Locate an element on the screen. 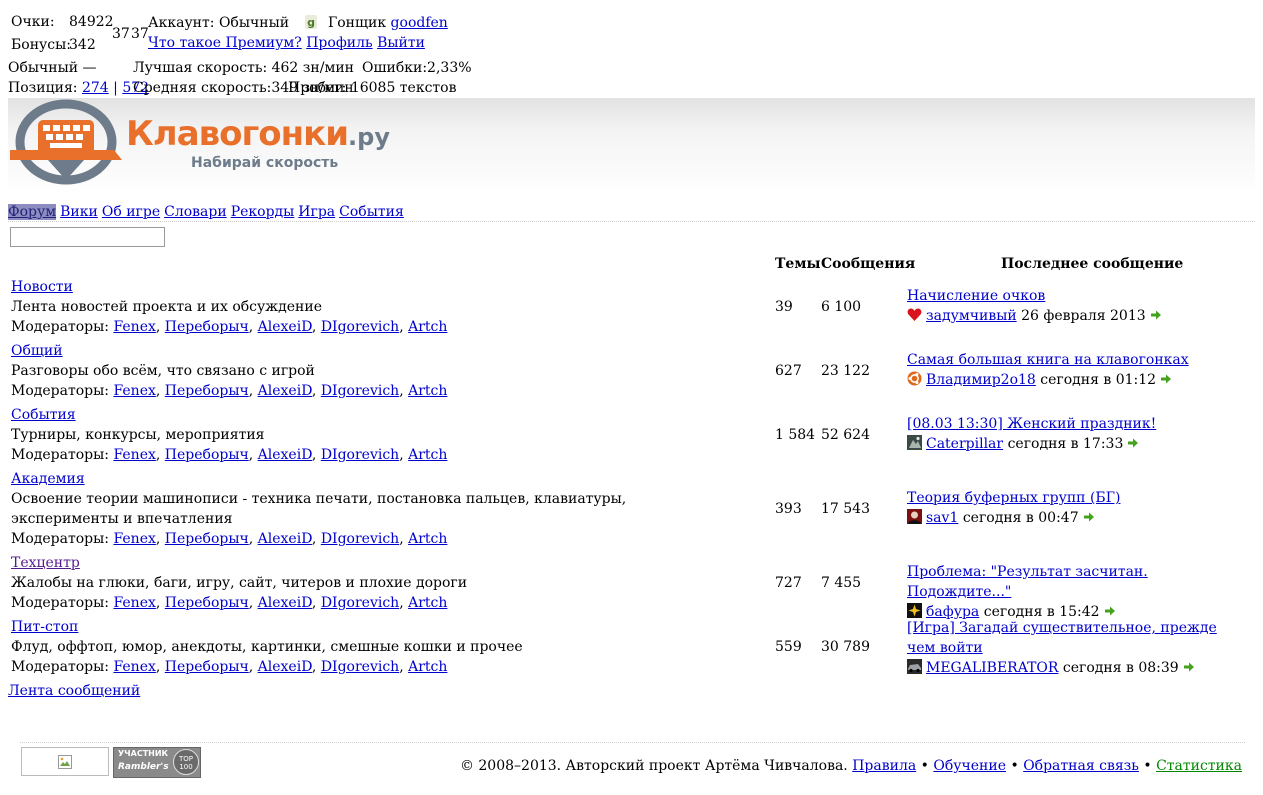 This screenshot has height=795, width=1263. position-line: Позиция: 274 | 572 is located at coordinates (78, 88).